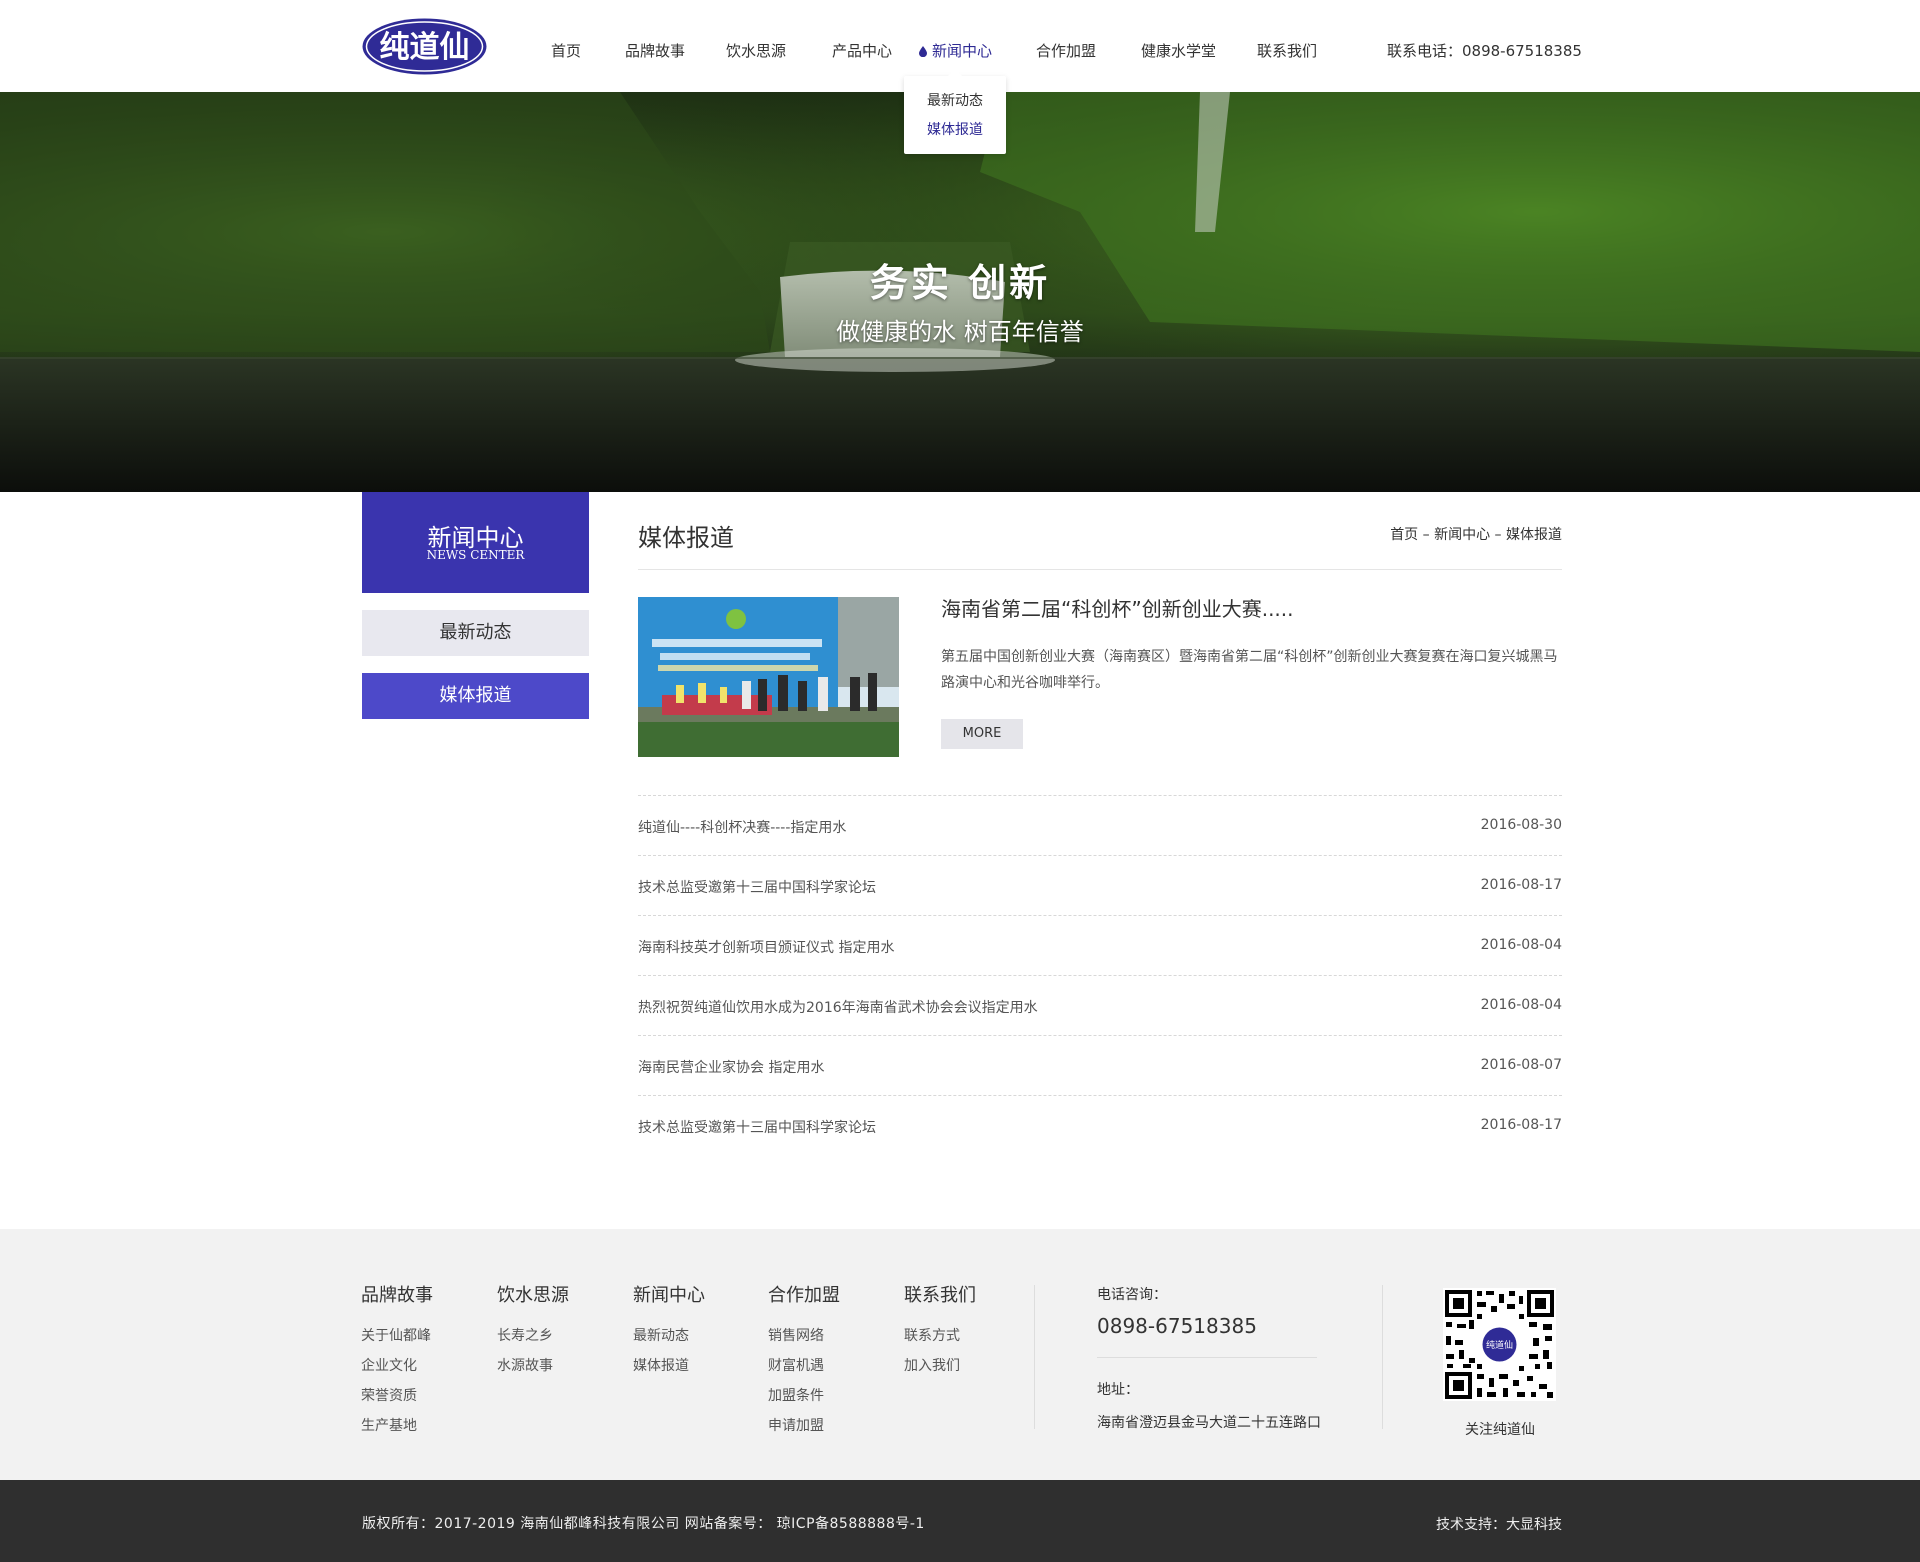 Image resolution: width=1920 pixels, height=1562 pixels. I want to click on news-dropdown: 最新动态 媒体报道, so click(955, 111).